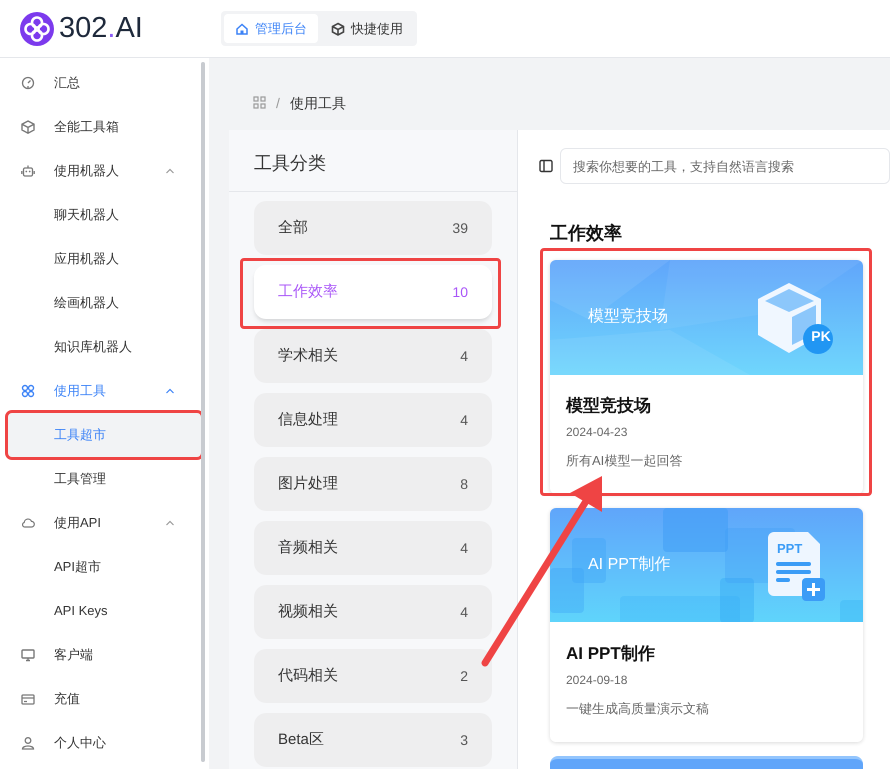  Describe the element at coordinates (597, 432) in the screenshot. I see `card-date: 2024-04-23` at that location.